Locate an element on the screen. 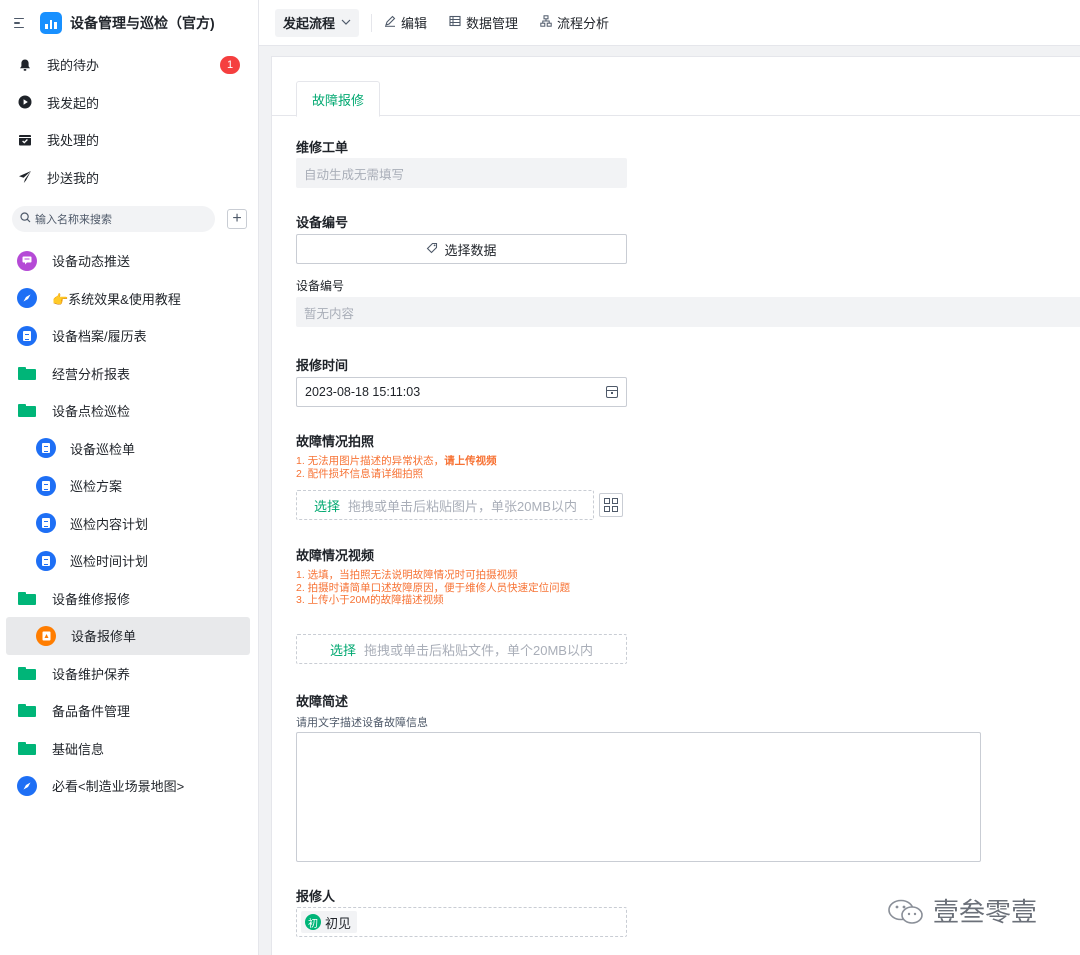 This screenshot has height=955, width=1080. toolbar: 发起流程 编辑 数据管理 流程分析 is located at coordinates (669, 23).